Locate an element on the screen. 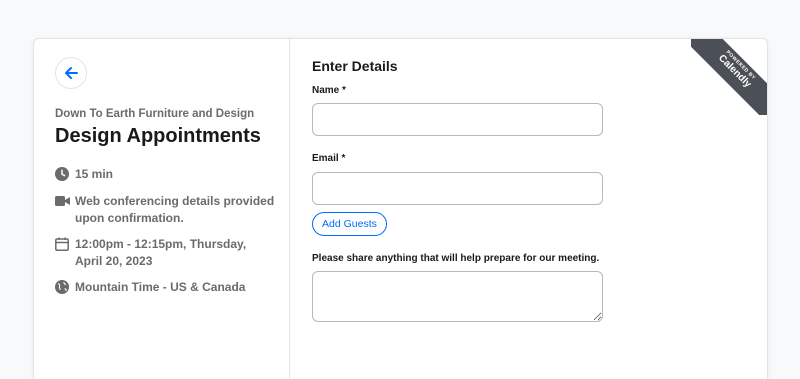 Image resolution: width=800 pixels, height=379 pixels. duration-detail: 15 min is located at coordinates (165, 174).